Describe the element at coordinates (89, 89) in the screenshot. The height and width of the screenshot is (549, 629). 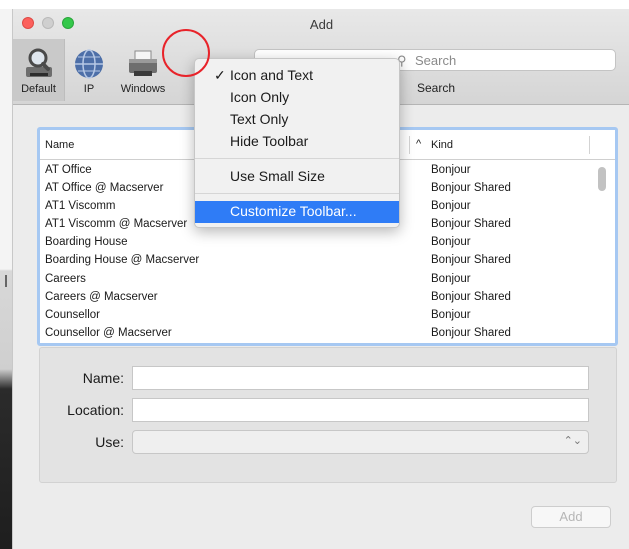
I see `toolbar-ip-label: IP` at that location.